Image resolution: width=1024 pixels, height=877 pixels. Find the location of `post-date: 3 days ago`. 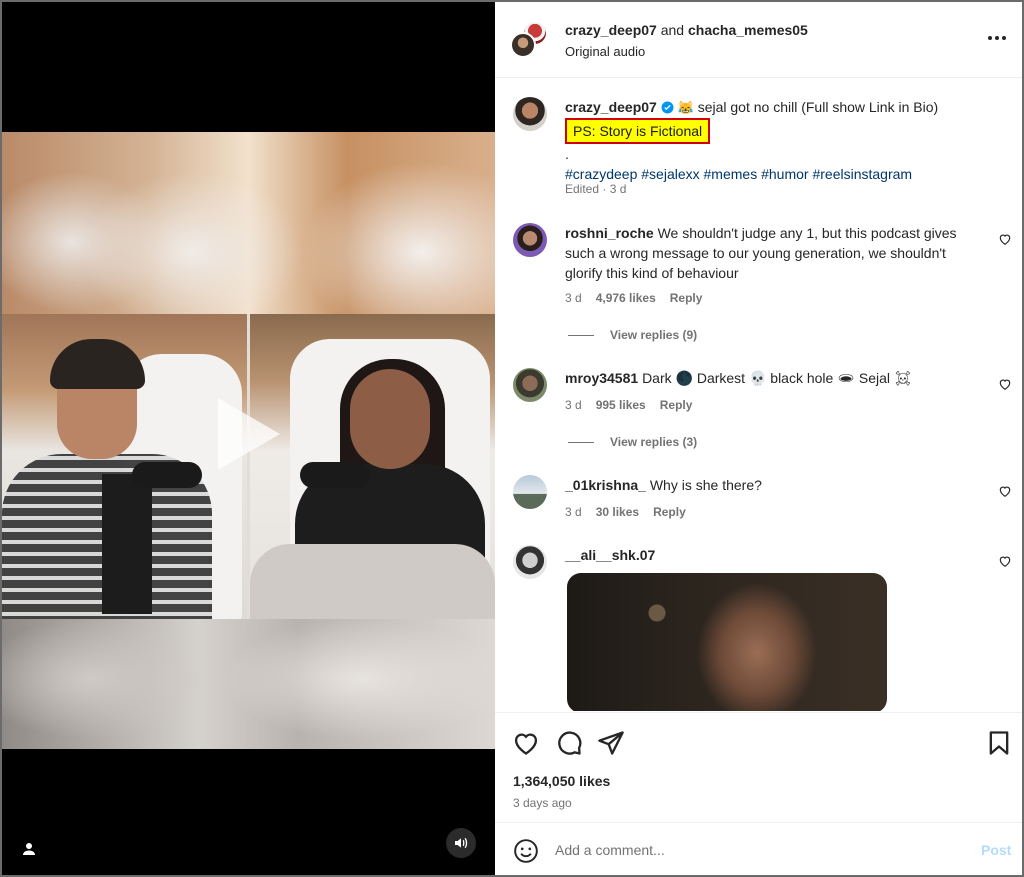

post-date: 3 days ago is located at coordinates (542, 803).